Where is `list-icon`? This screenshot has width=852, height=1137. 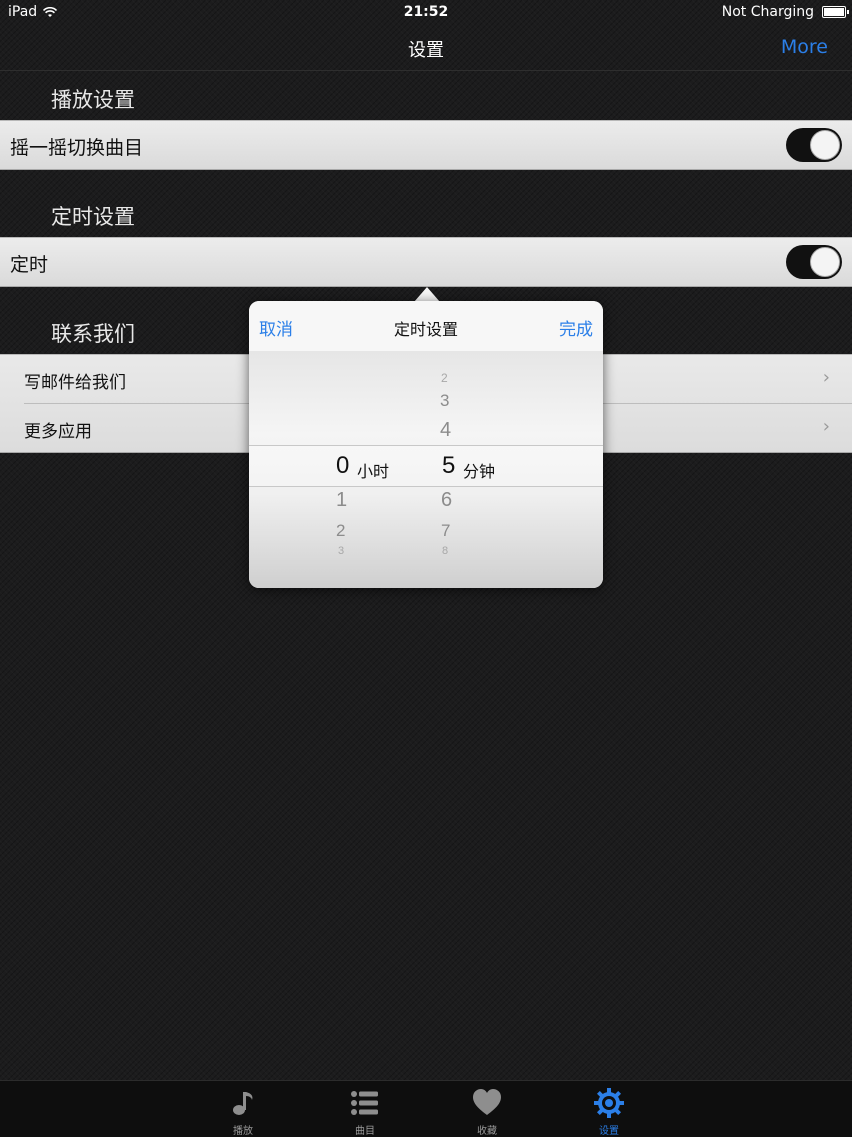 list-icon is located at coordinates (364, 1103).